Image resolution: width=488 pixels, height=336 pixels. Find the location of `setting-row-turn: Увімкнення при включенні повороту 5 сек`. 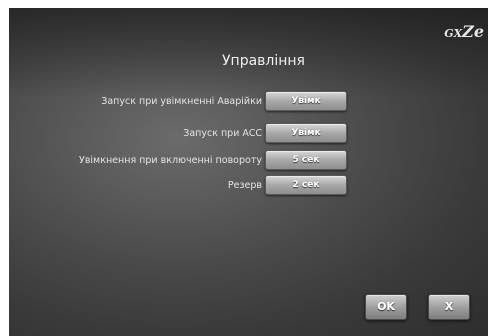

setting-row-turn: Увімкнення при включенні повороту 5 сек is located at coordinates (248, 160).